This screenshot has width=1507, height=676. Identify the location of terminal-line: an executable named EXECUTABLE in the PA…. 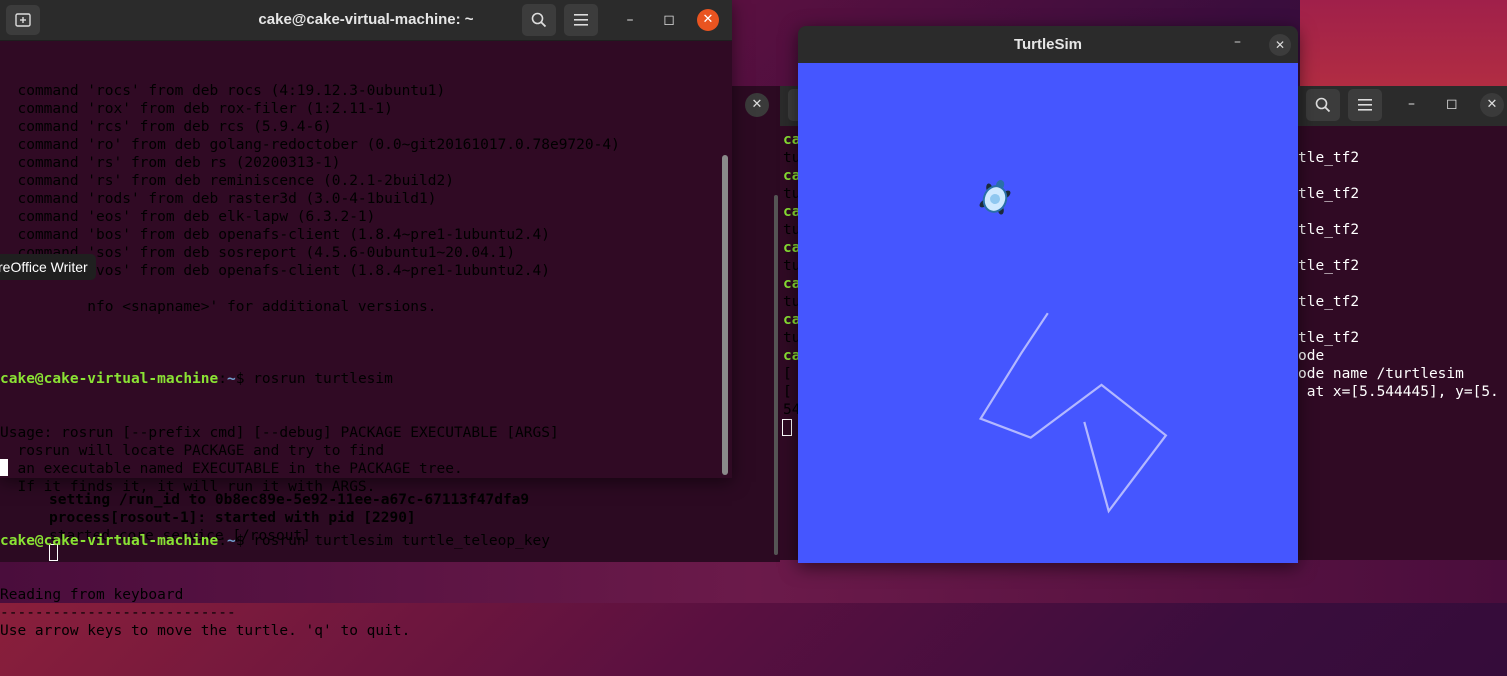
(231, 469).